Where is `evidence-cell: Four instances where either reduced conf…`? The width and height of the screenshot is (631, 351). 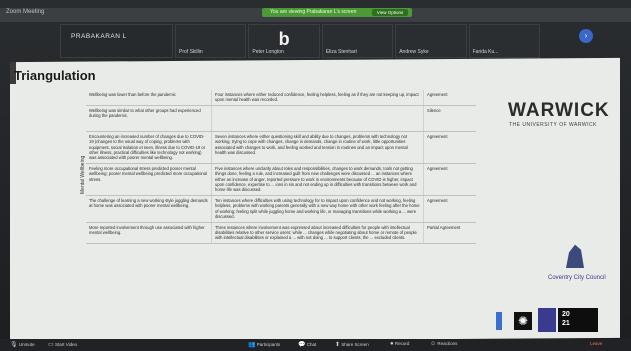 evidence-cell: Four instances where either reduced conf… is located at coordinates (317, 97).